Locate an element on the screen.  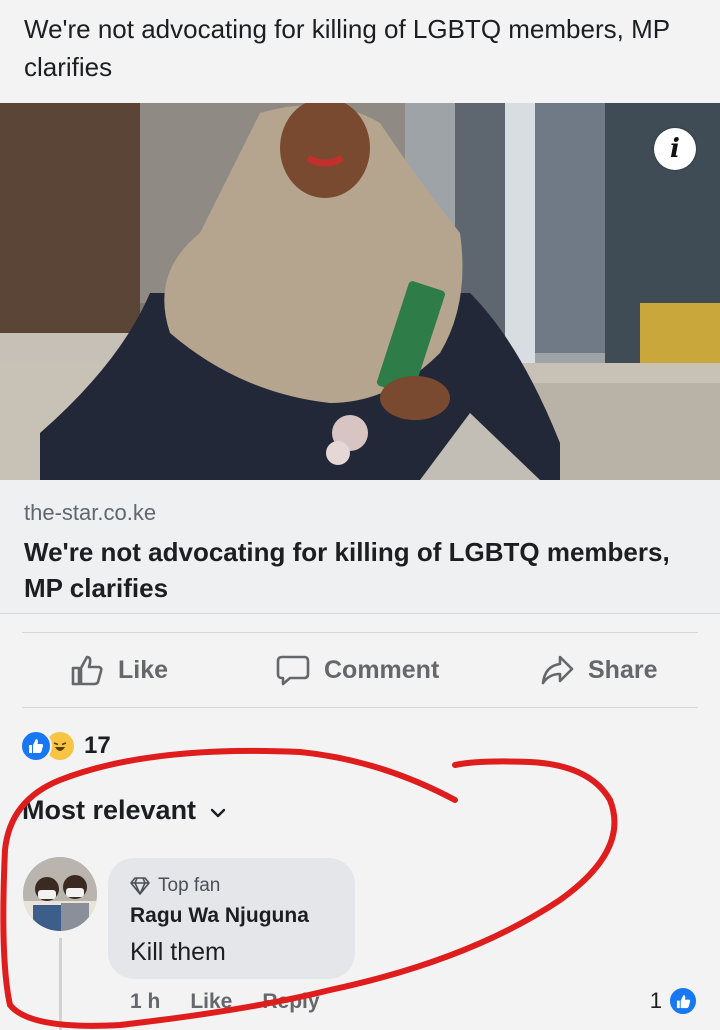
comment-label: Comment is located at coordinates (382, 669).